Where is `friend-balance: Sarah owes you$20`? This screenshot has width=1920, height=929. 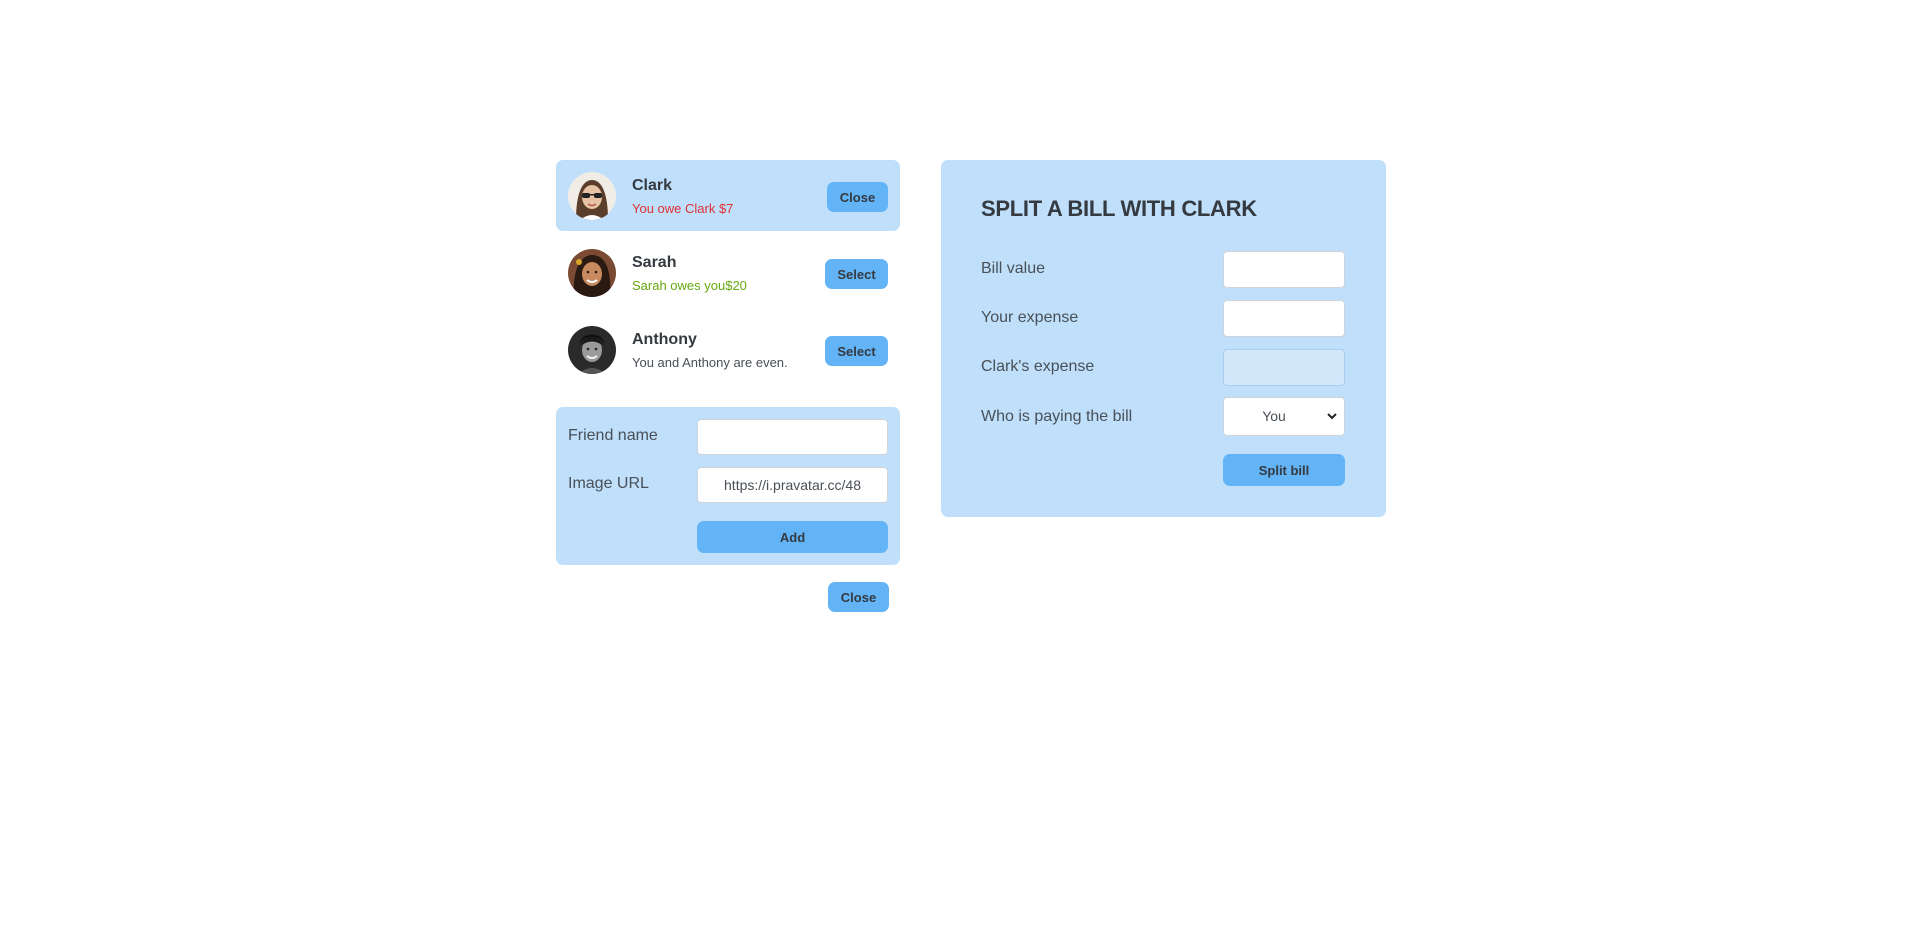 friend-balance: Sarah owes you$20 is located at coordinates (689, 285).